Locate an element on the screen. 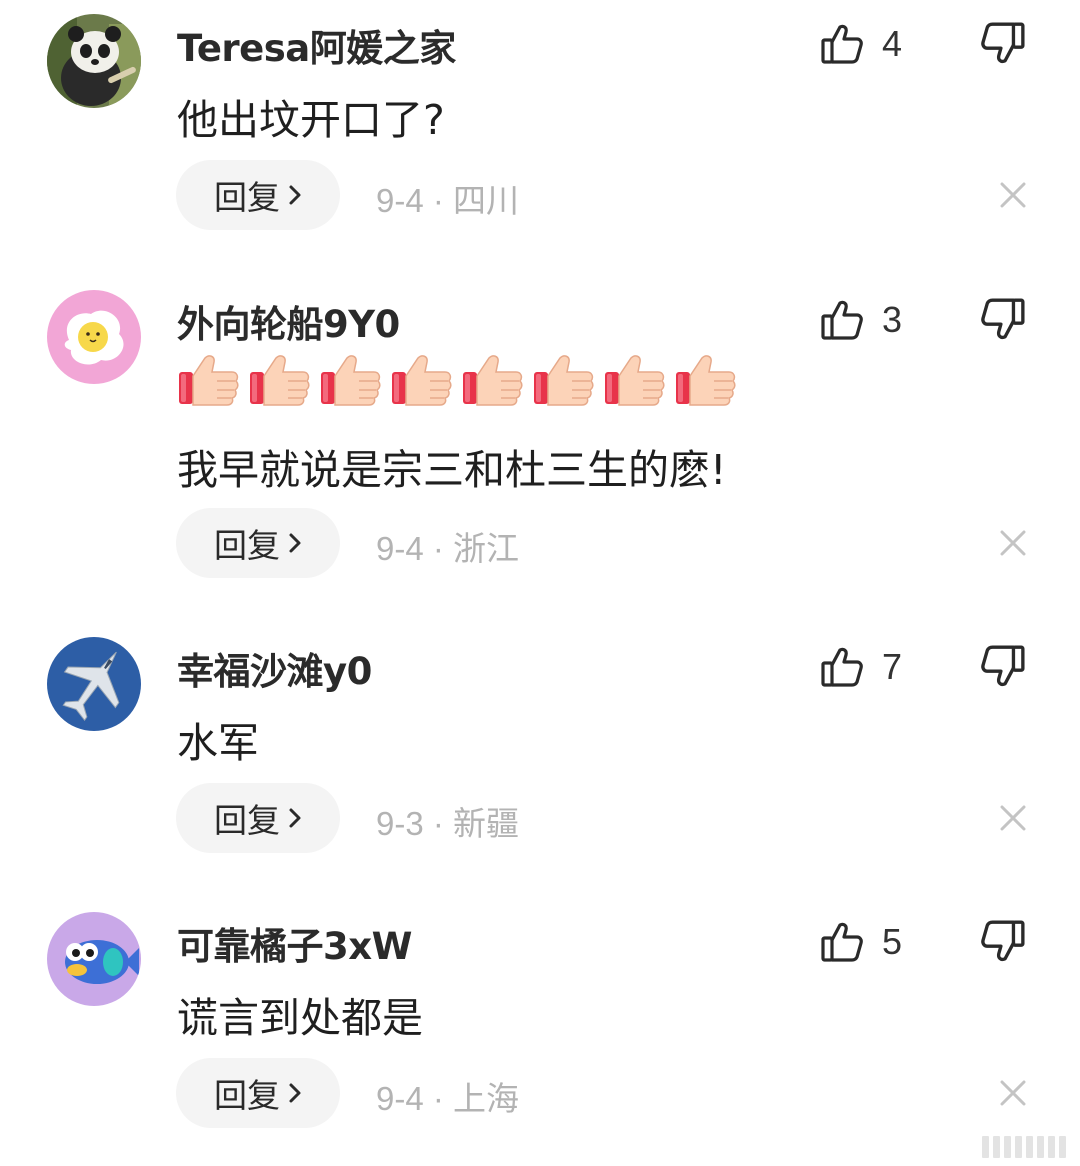 This screenshot has height=1166, width=1080. comment-date: 9-3 is located at coordinates (400, 823).